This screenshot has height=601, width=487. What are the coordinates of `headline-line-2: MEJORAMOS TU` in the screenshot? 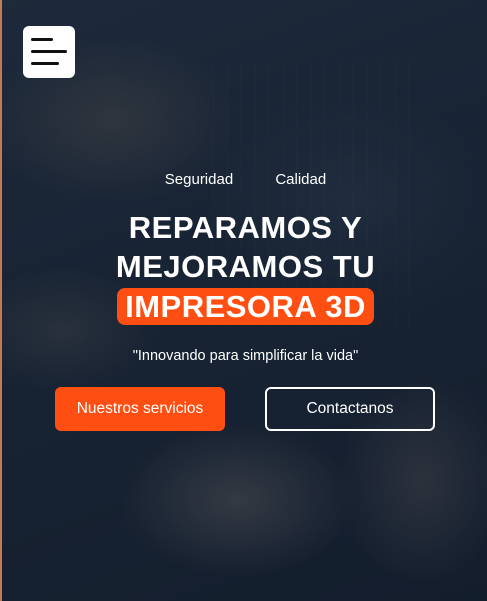 It's located at (245, 266).